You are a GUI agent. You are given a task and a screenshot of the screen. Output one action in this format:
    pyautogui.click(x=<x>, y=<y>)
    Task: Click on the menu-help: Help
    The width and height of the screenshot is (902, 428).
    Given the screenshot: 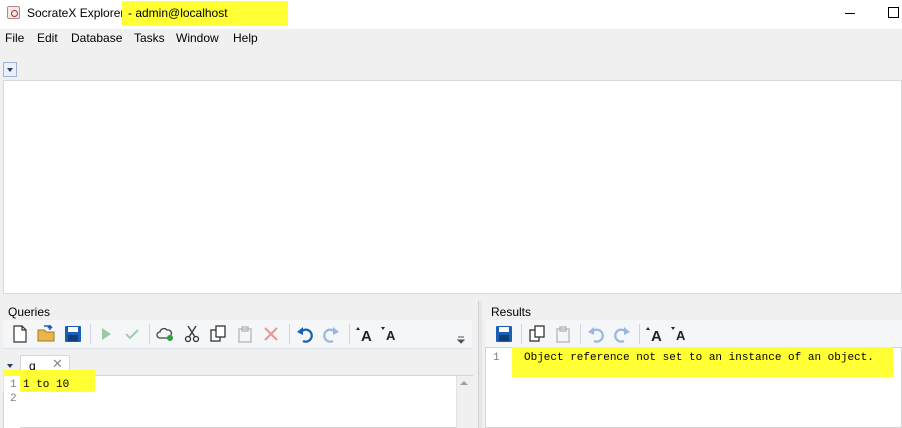 What is the action you would take?
    pyautogui.click(x=245, y=38)
    